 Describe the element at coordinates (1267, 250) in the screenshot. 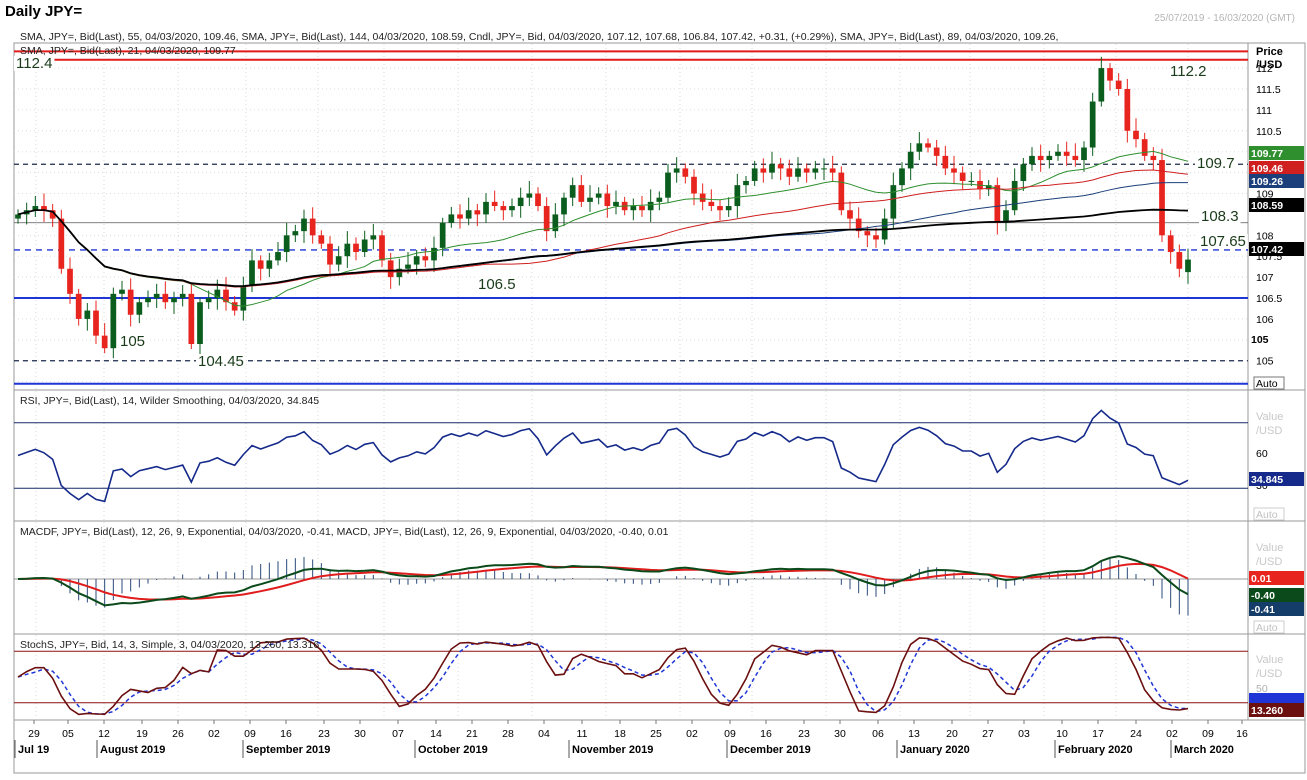

I see `badge-last-text: 107.42` at that location.